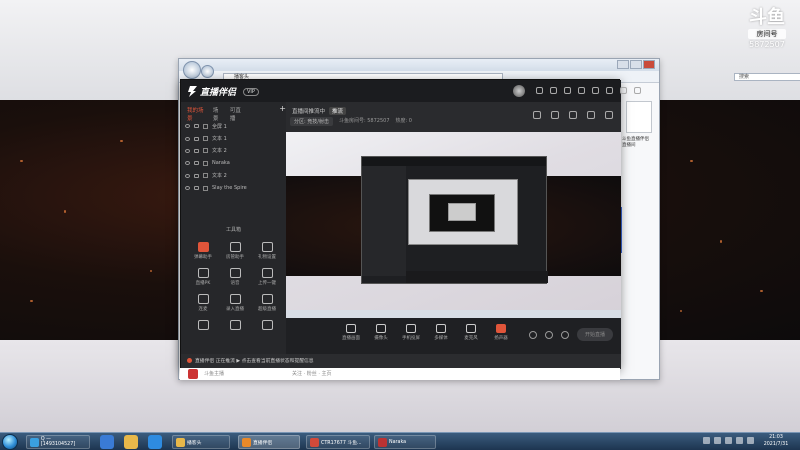 This screenshot has height=450, width=800. Describe the element at coordinates (267, 283) in the screenshot. I see `tool-label: 上传一键` at that location.